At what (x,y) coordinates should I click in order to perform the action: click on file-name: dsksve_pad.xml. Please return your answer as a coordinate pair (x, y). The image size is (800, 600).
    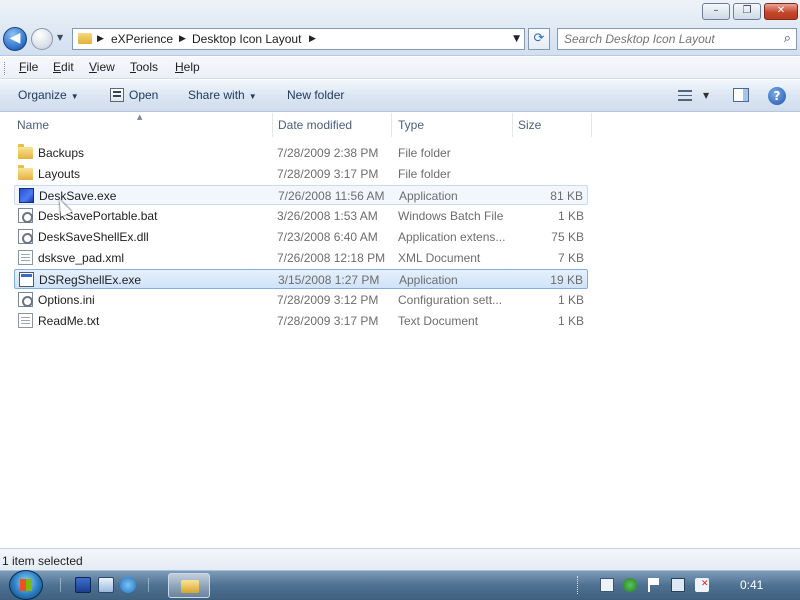
    Looking at the image, I should click on (81, 258).